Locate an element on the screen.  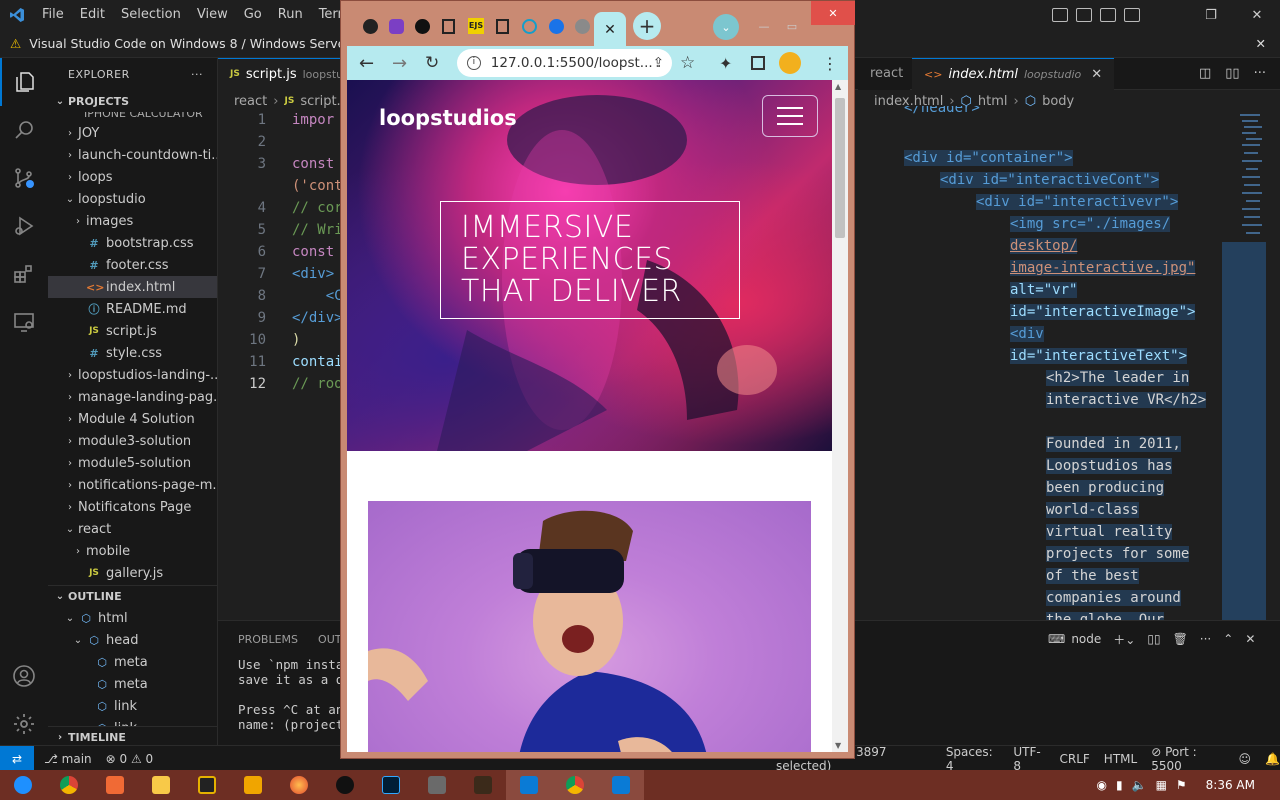
live-server-port: ⊘ Port : 5500 is located at coordinates (1187, 759).